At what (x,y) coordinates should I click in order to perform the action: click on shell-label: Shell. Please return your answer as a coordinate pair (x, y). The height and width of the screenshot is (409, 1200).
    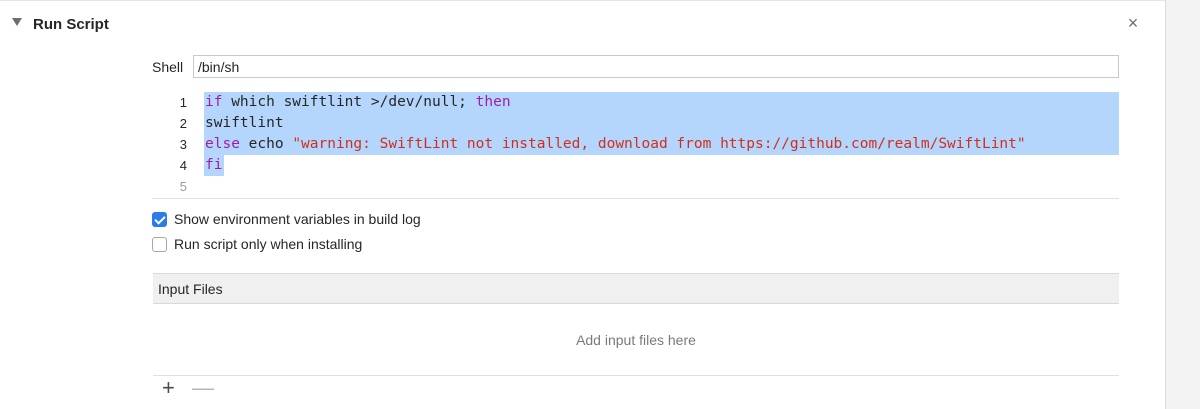
    Looking at the image, I should click on (168, 67).